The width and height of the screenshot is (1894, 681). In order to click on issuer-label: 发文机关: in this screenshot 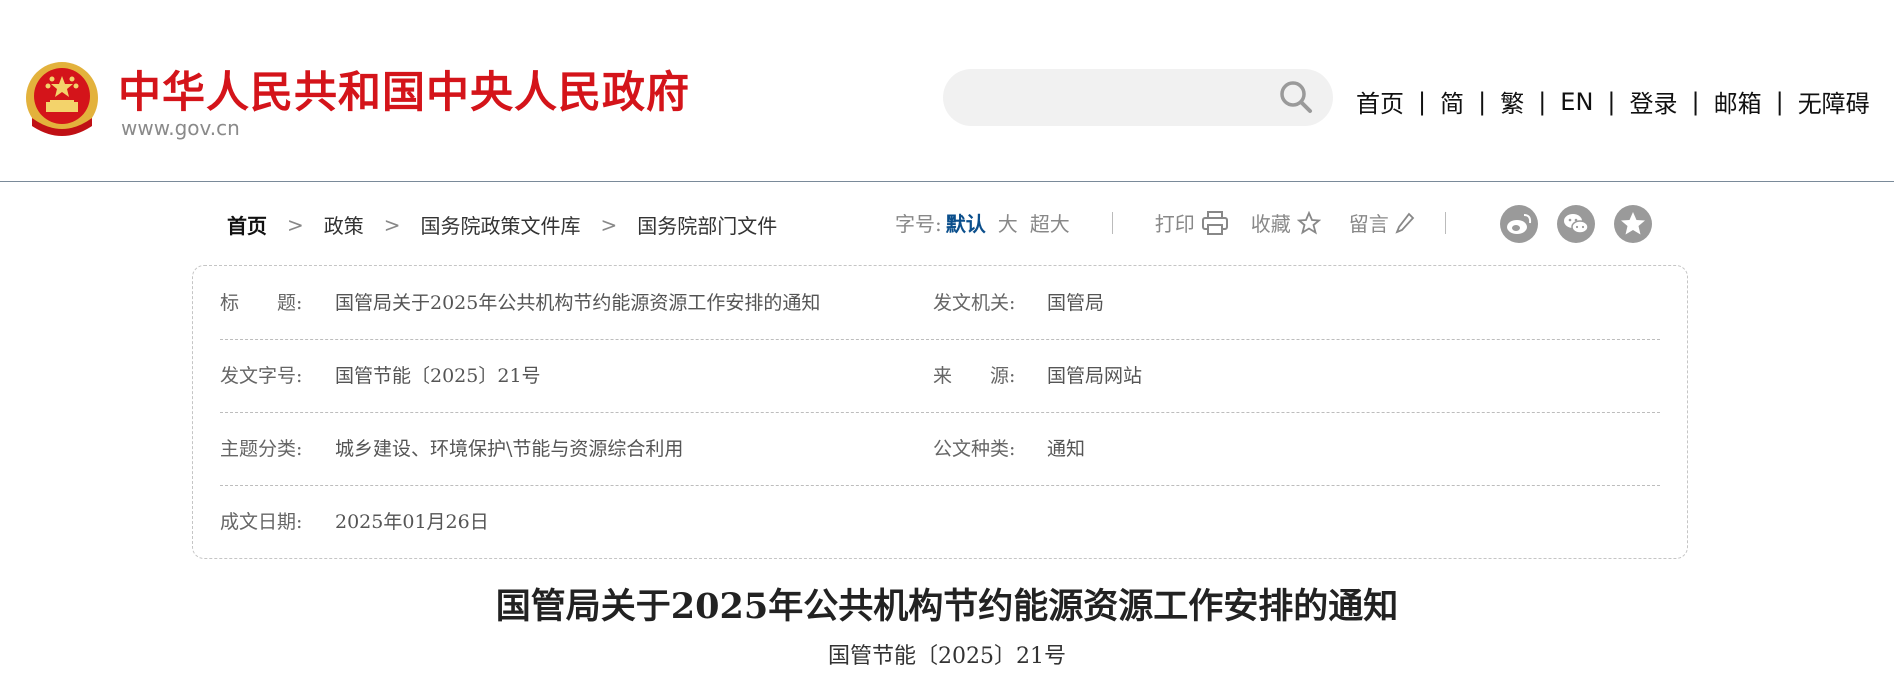, I will do `click(974, 303)`.